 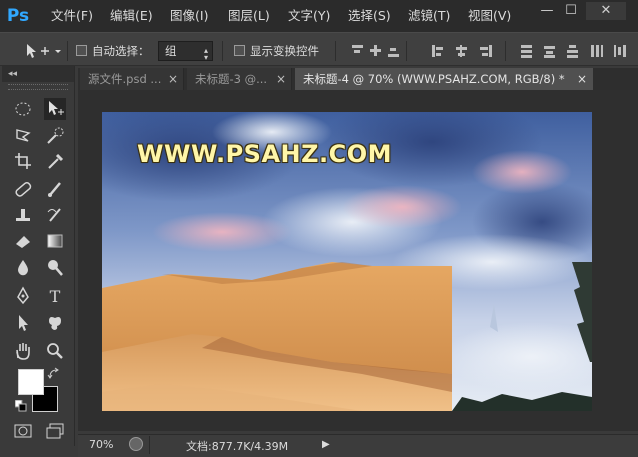 I want to click on gradient-tool-icon, so click(x=55, y=241).